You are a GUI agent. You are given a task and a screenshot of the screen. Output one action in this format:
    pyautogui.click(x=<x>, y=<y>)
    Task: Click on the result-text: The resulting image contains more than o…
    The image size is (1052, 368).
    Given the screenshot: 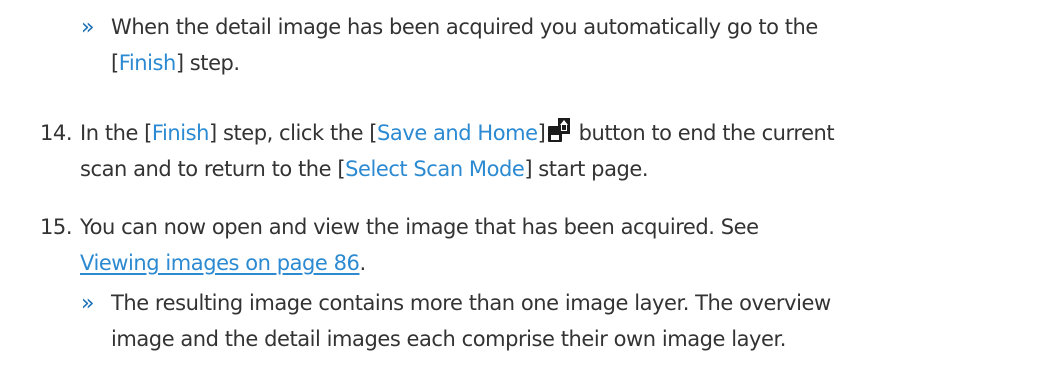 What is the action you would take?
    pyautogui.click(x=471, y=321)
    